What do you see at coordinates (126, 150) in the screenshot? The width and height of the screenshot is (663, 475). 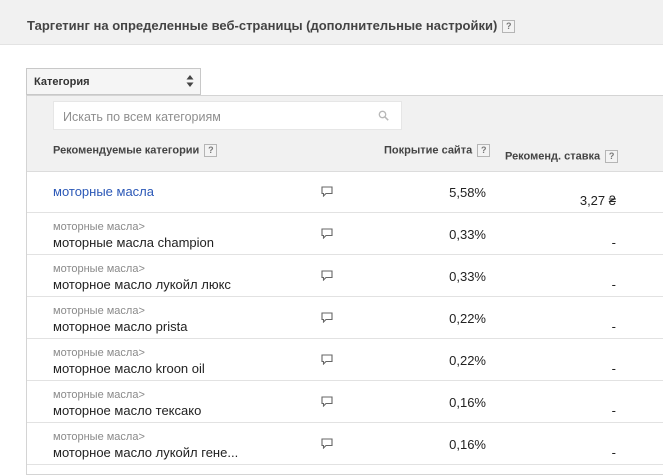 I see `column-header-category-label: Рекомендуемые категории` at bounding box center [126, 150].